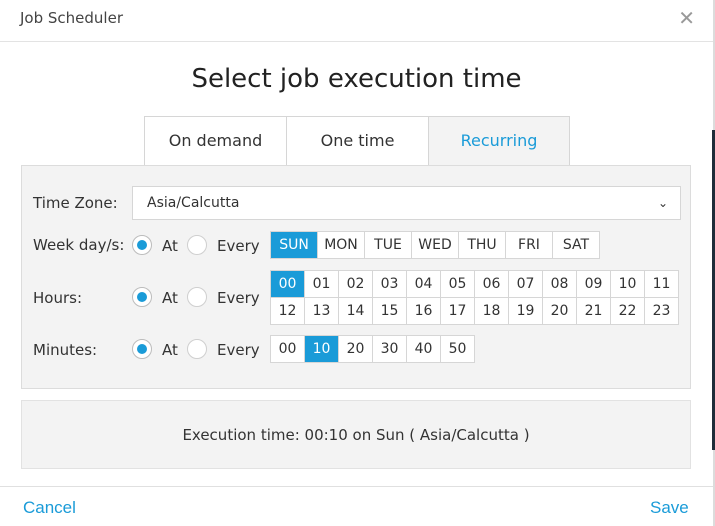 This screenshot has width=715, height=526. I want to click on minute-option-10: 10, so click(322, 349).